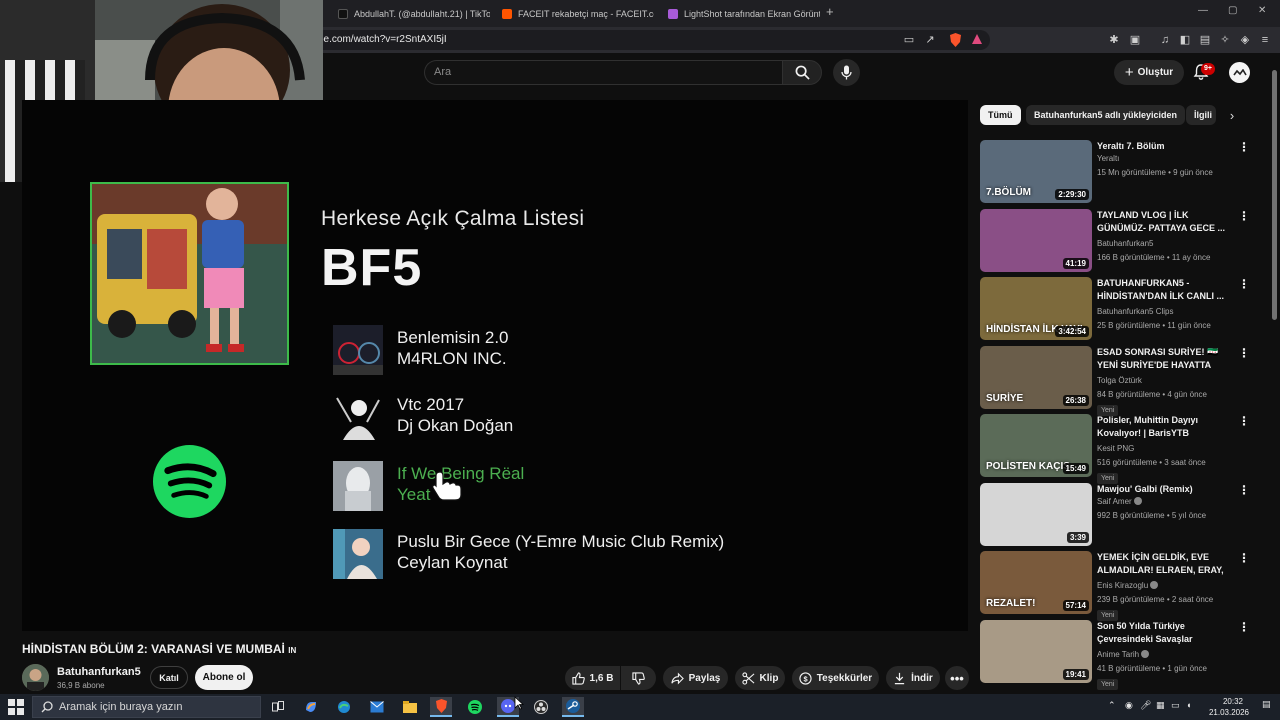 The width and height of the screenshot is (1280, 720). What do you see at coordinates (1229, 712) in the screenshot?
I see `taskbar-clock-date: 21.03.2026` at bounding box center [1229, 712].